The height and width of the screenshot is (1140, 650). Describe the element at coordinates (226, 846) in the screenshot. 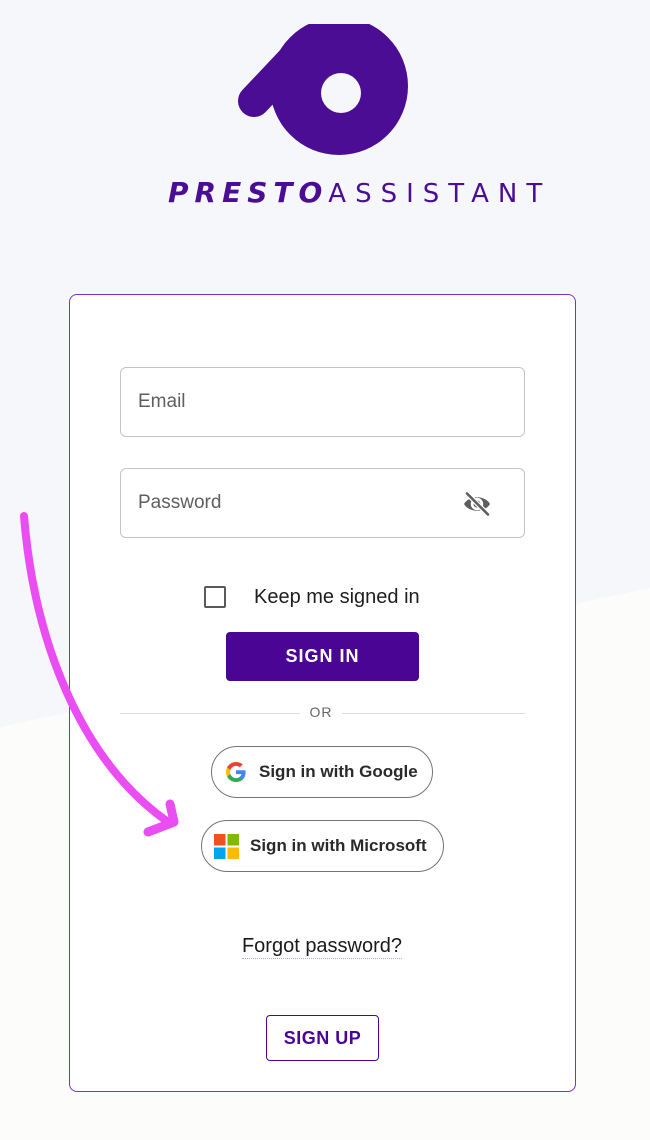

I see `microsoft-icon` at that location.